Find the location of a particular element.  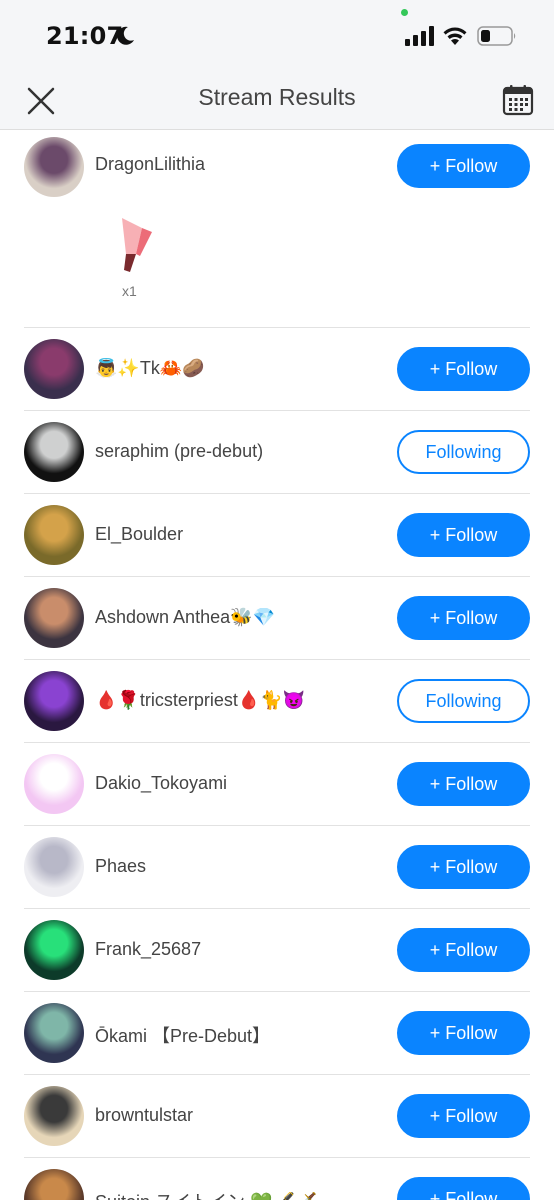

calendar-button is located at coordinates (518, 100).